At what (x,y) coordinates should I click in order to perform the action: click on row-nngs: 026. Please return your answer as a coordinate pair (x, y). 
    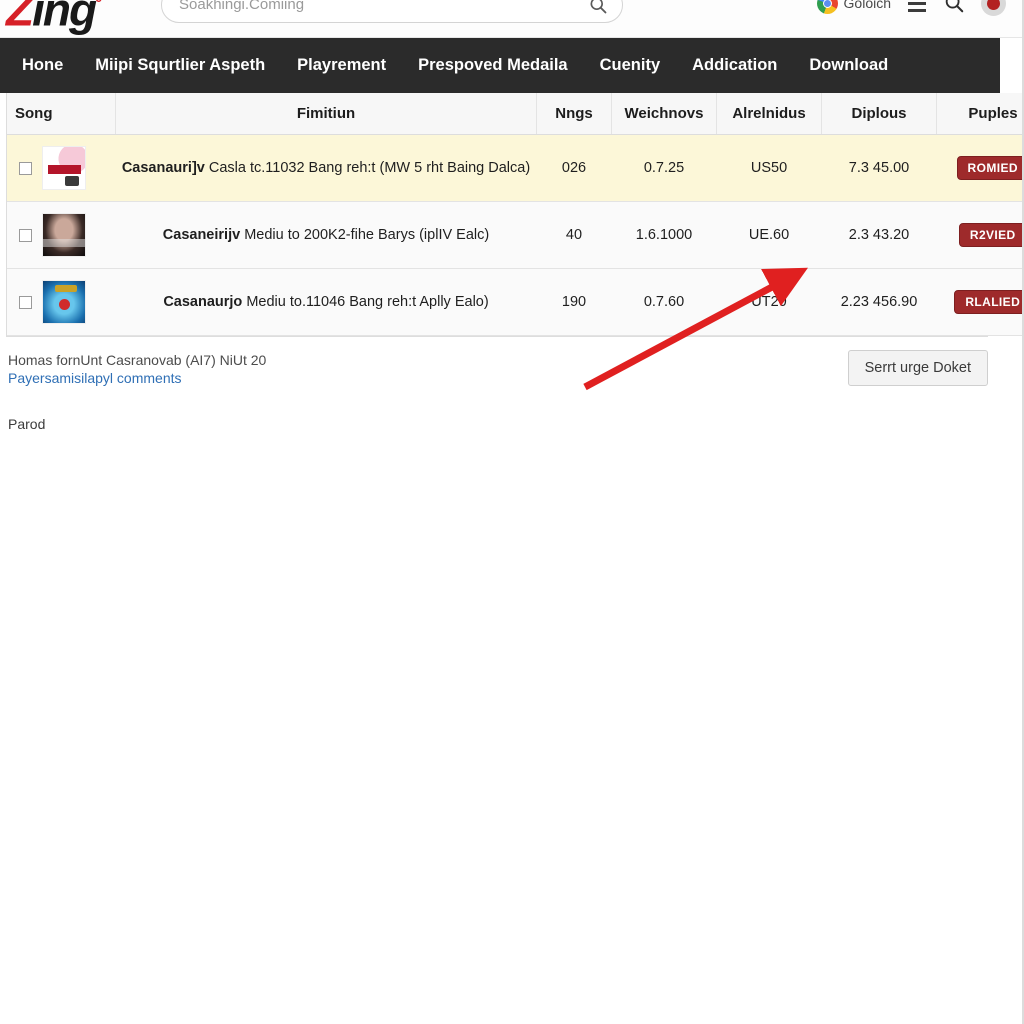
    Looking at the image, I should click on (574, 168).